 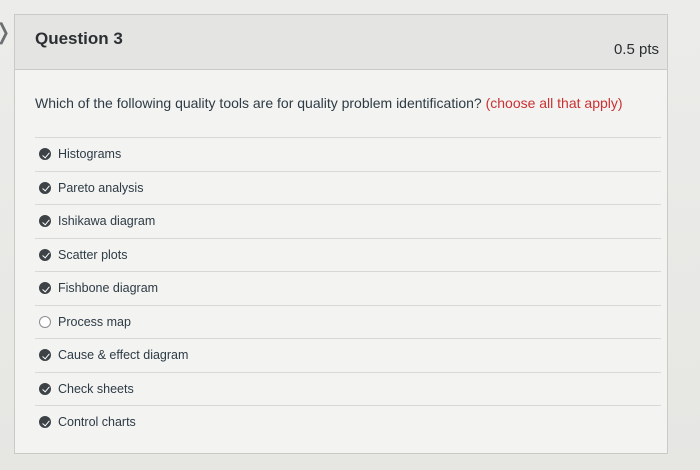 I want to click on question-hint: (choose all that apply), so click(x=554, y=103).